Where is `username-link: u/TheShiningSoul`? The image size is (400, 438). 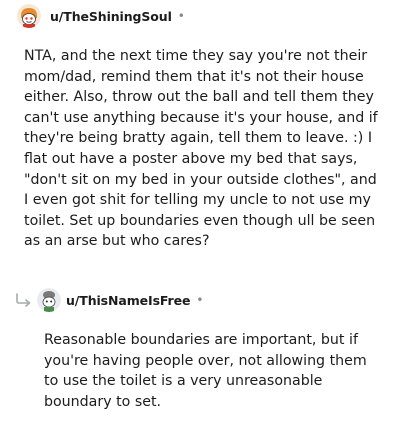 username-link: u/TheShiningSoul is located at coordinates (111, 16).